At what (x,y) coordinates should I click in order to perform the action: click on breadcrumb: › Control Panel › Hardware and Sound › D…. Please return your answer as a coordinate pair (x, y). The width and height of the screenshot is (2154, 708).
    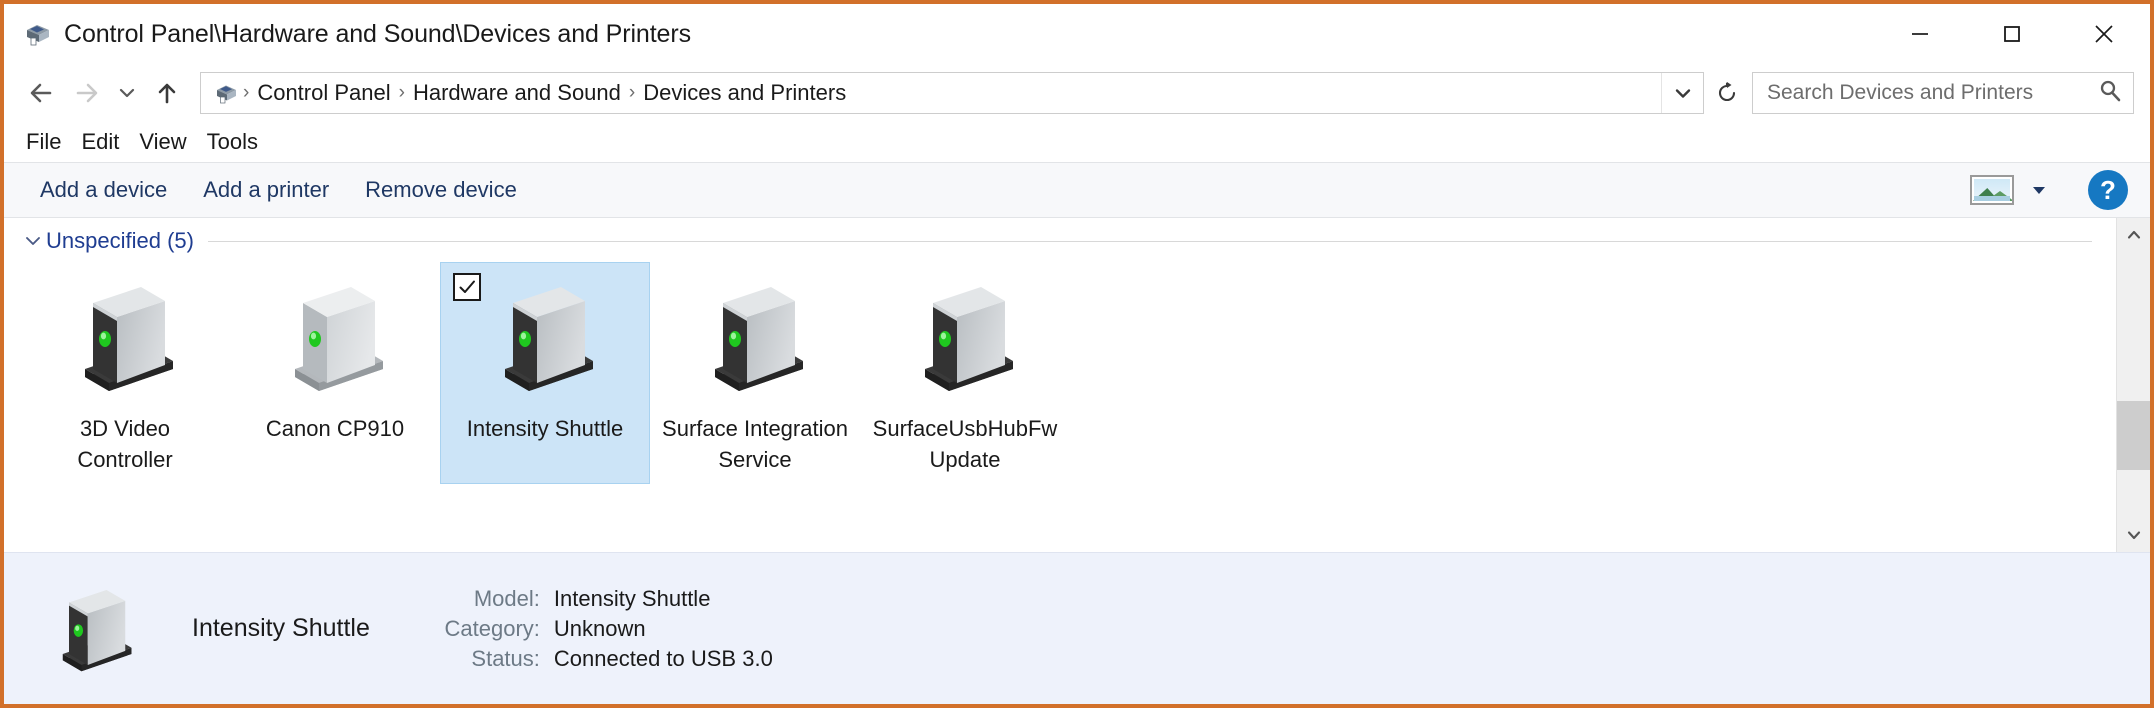
    Looking at the image, I should click on (931, 93).